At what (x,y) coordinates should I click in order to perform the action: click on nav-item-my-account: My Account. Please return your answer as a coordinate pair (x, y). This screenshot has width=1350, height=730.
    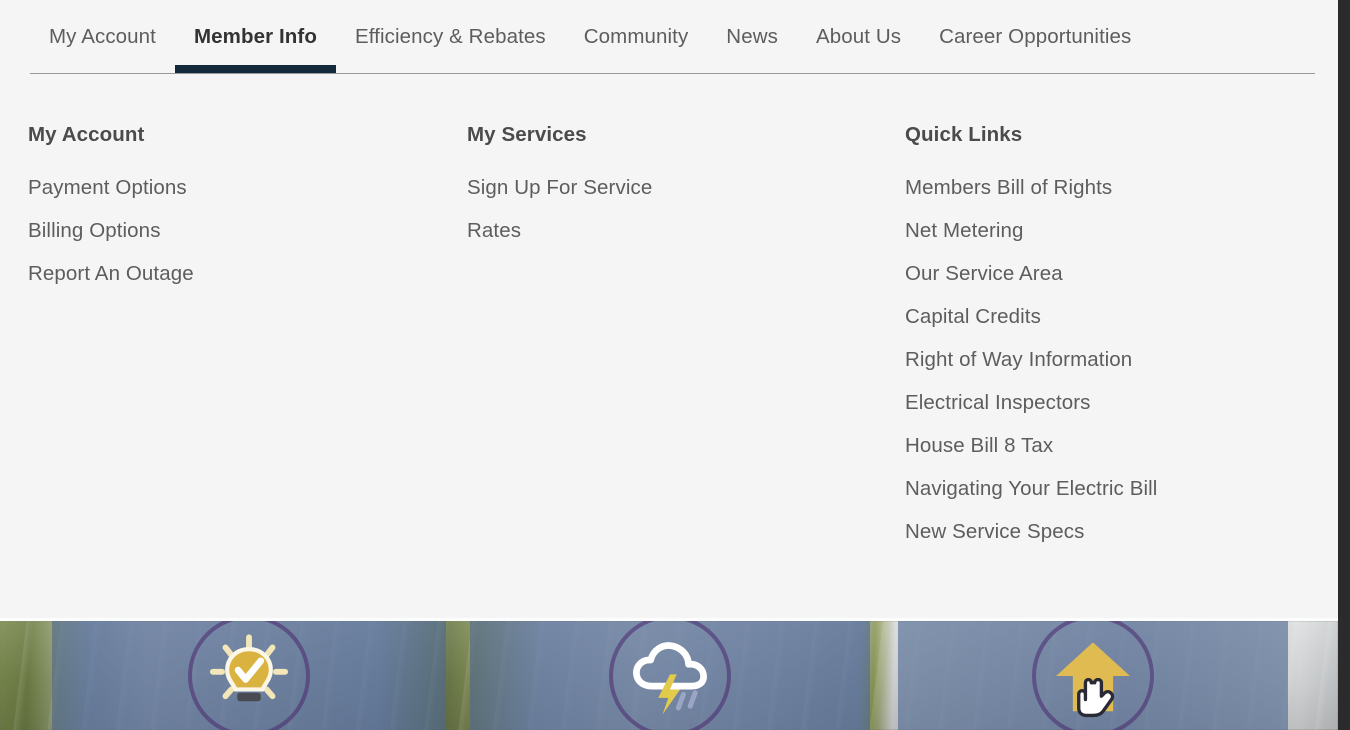
    Looking at the image, I should click on (102, 37).